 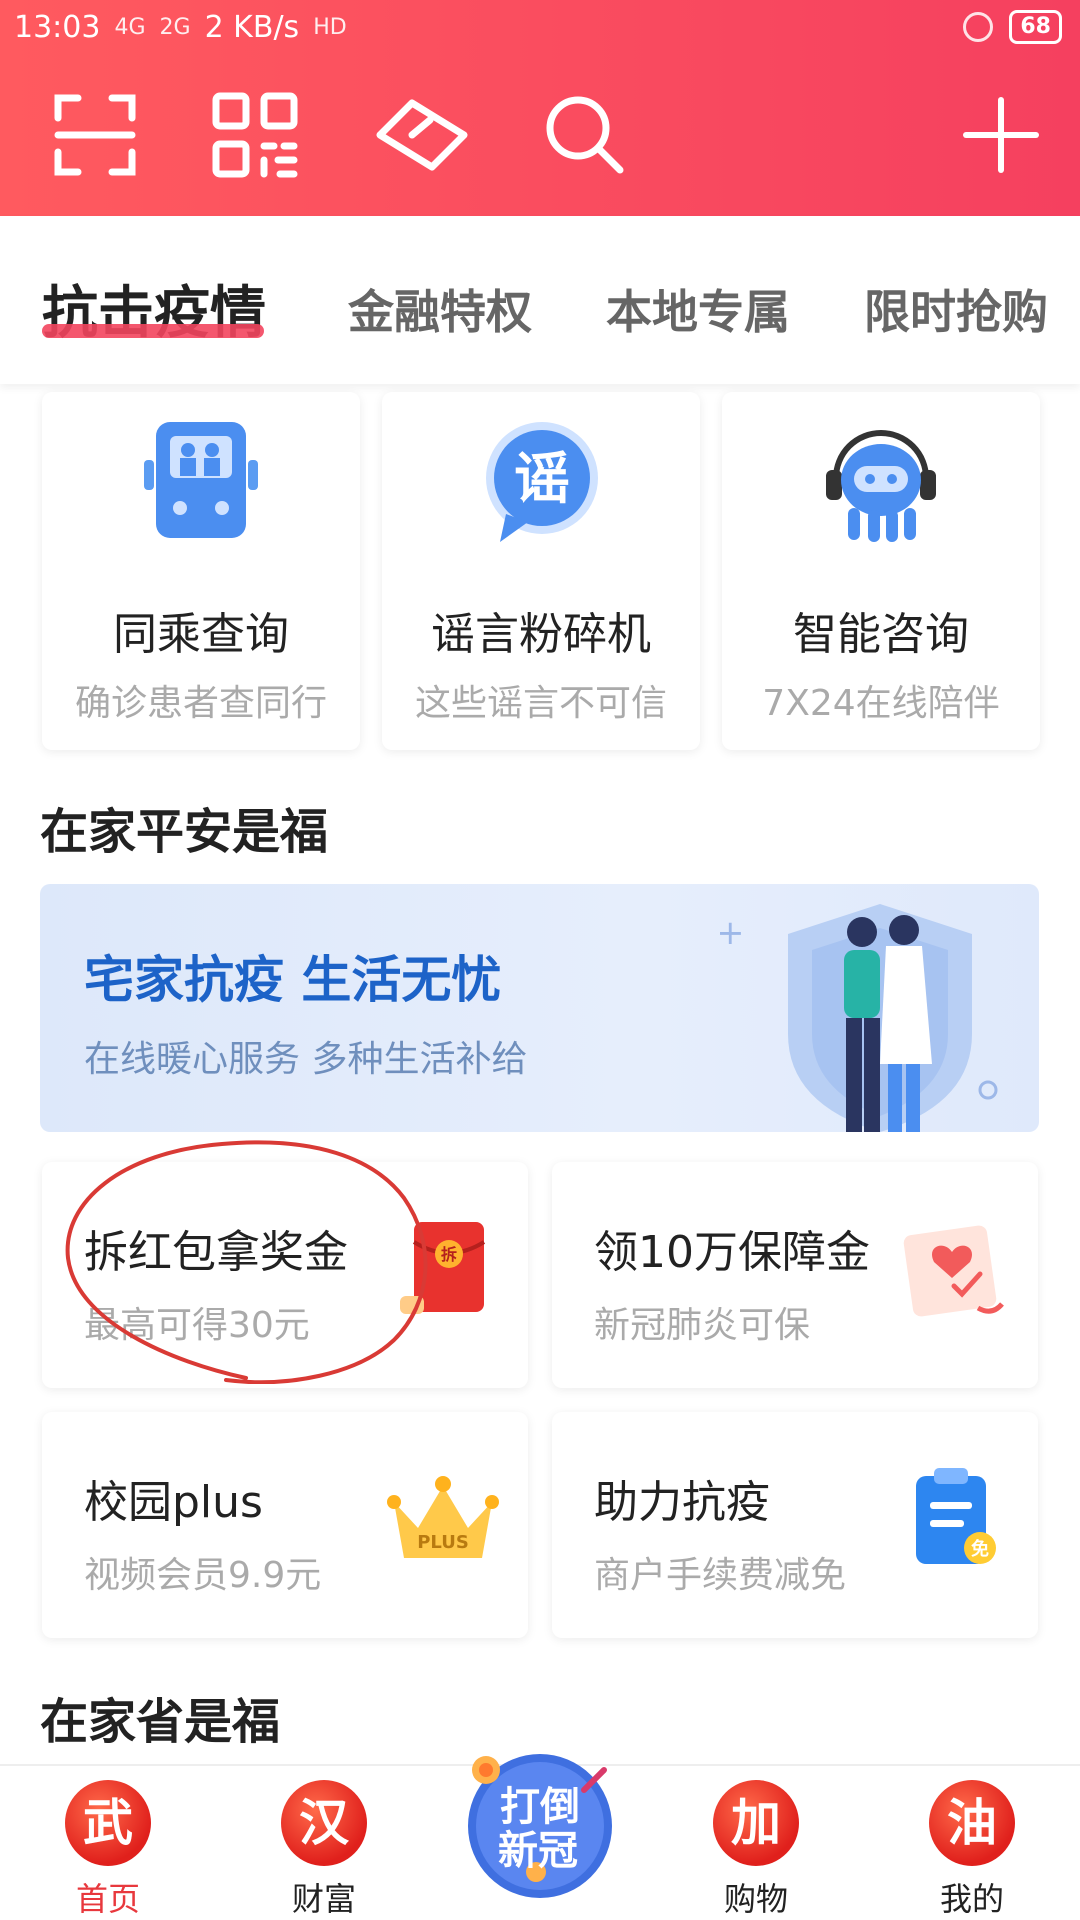 I want to click on promo-subtitle: 视频会员9.9元, so click(x=203, y=1575).